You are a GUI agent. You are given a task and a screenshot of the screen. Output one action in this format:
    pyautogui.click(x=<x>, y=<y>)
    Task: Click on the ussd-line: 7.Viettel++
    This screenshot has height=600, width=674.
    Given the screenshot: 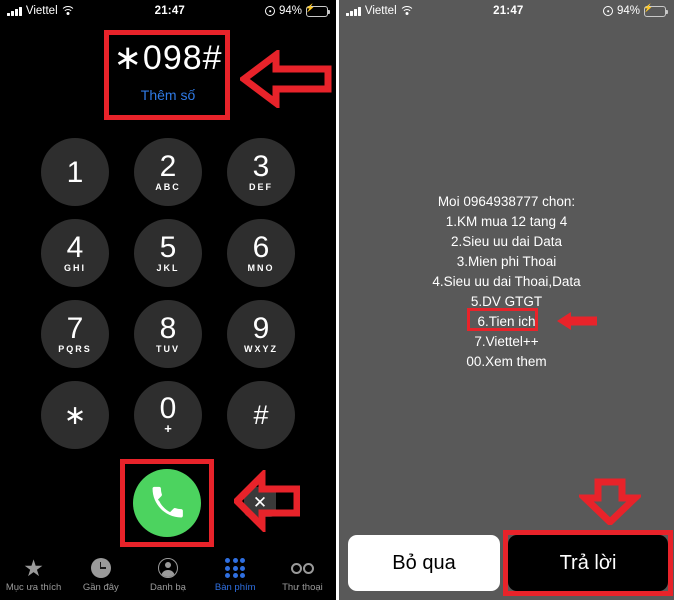 What is the action you would take?
    pyautogui.click(x=506, y=341)
    